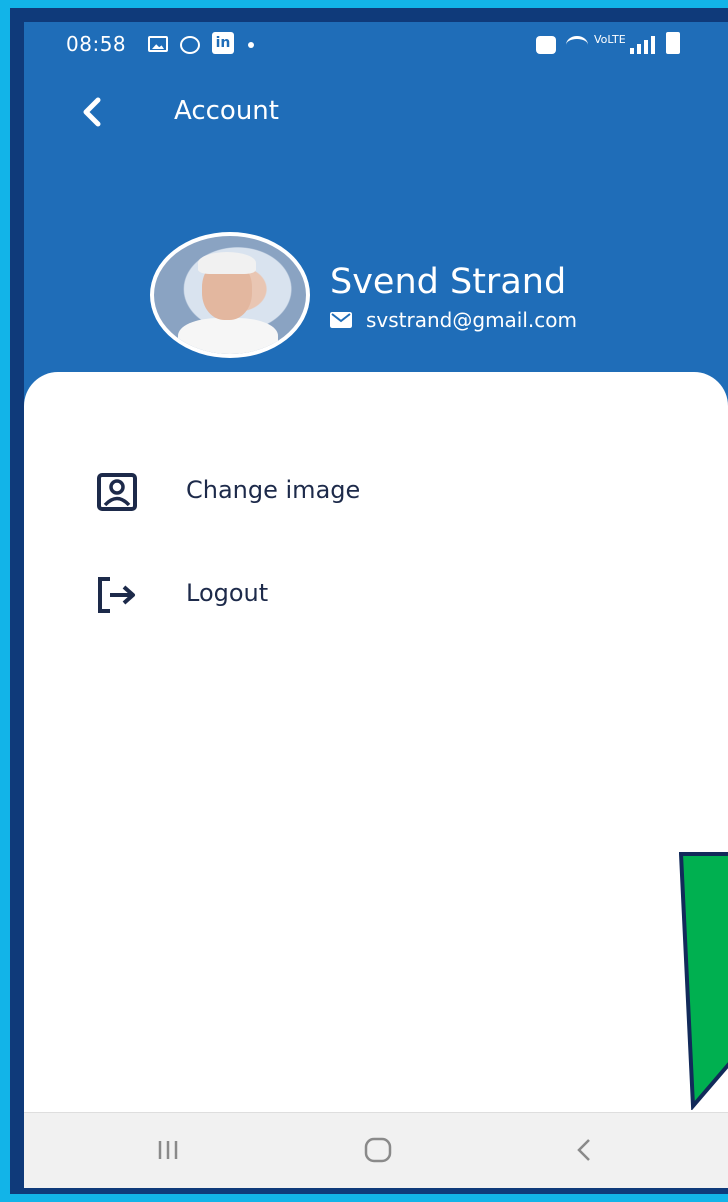  I want to click on back-chevron-icon, so click(583, 1150).